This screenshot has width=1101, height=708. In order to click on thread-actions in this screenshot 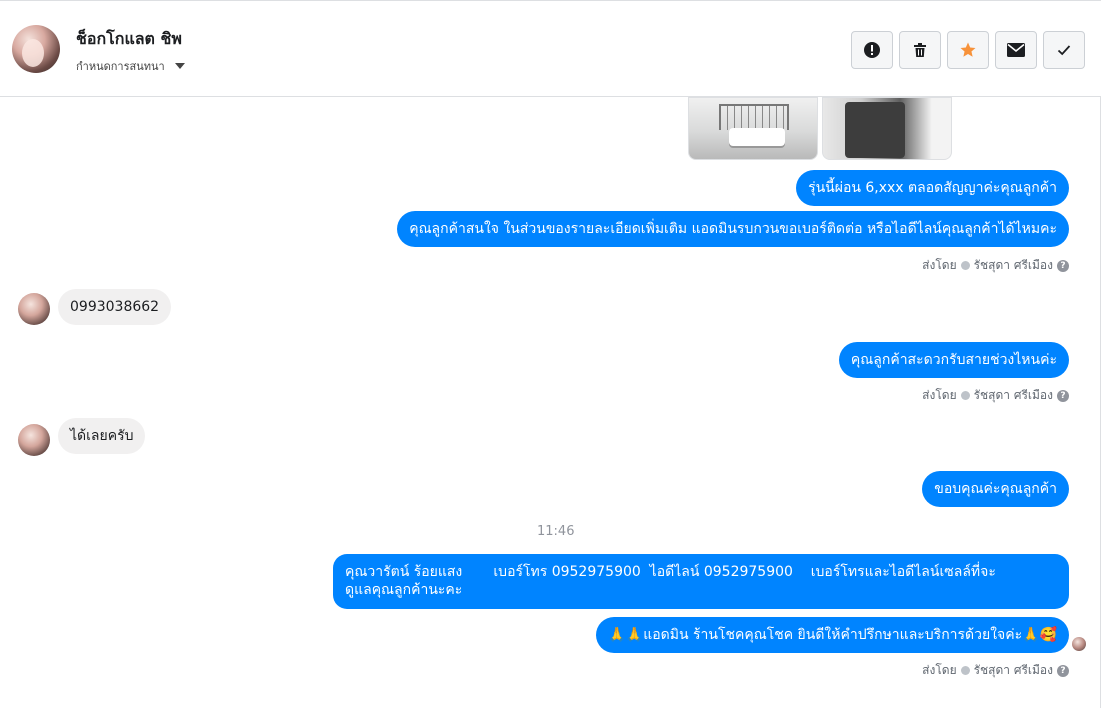, I will do `click(968, 50)`.